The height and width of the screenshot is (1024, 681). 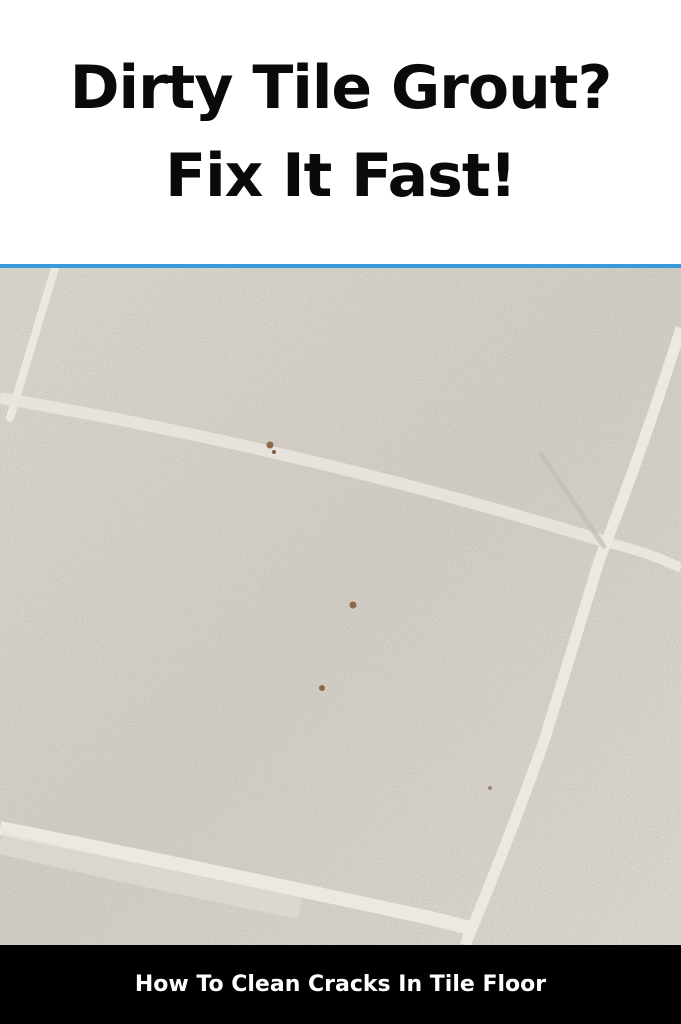 I want to click on headline-line-1: Dirty Tile Grout?, so click(x=341, y=88).